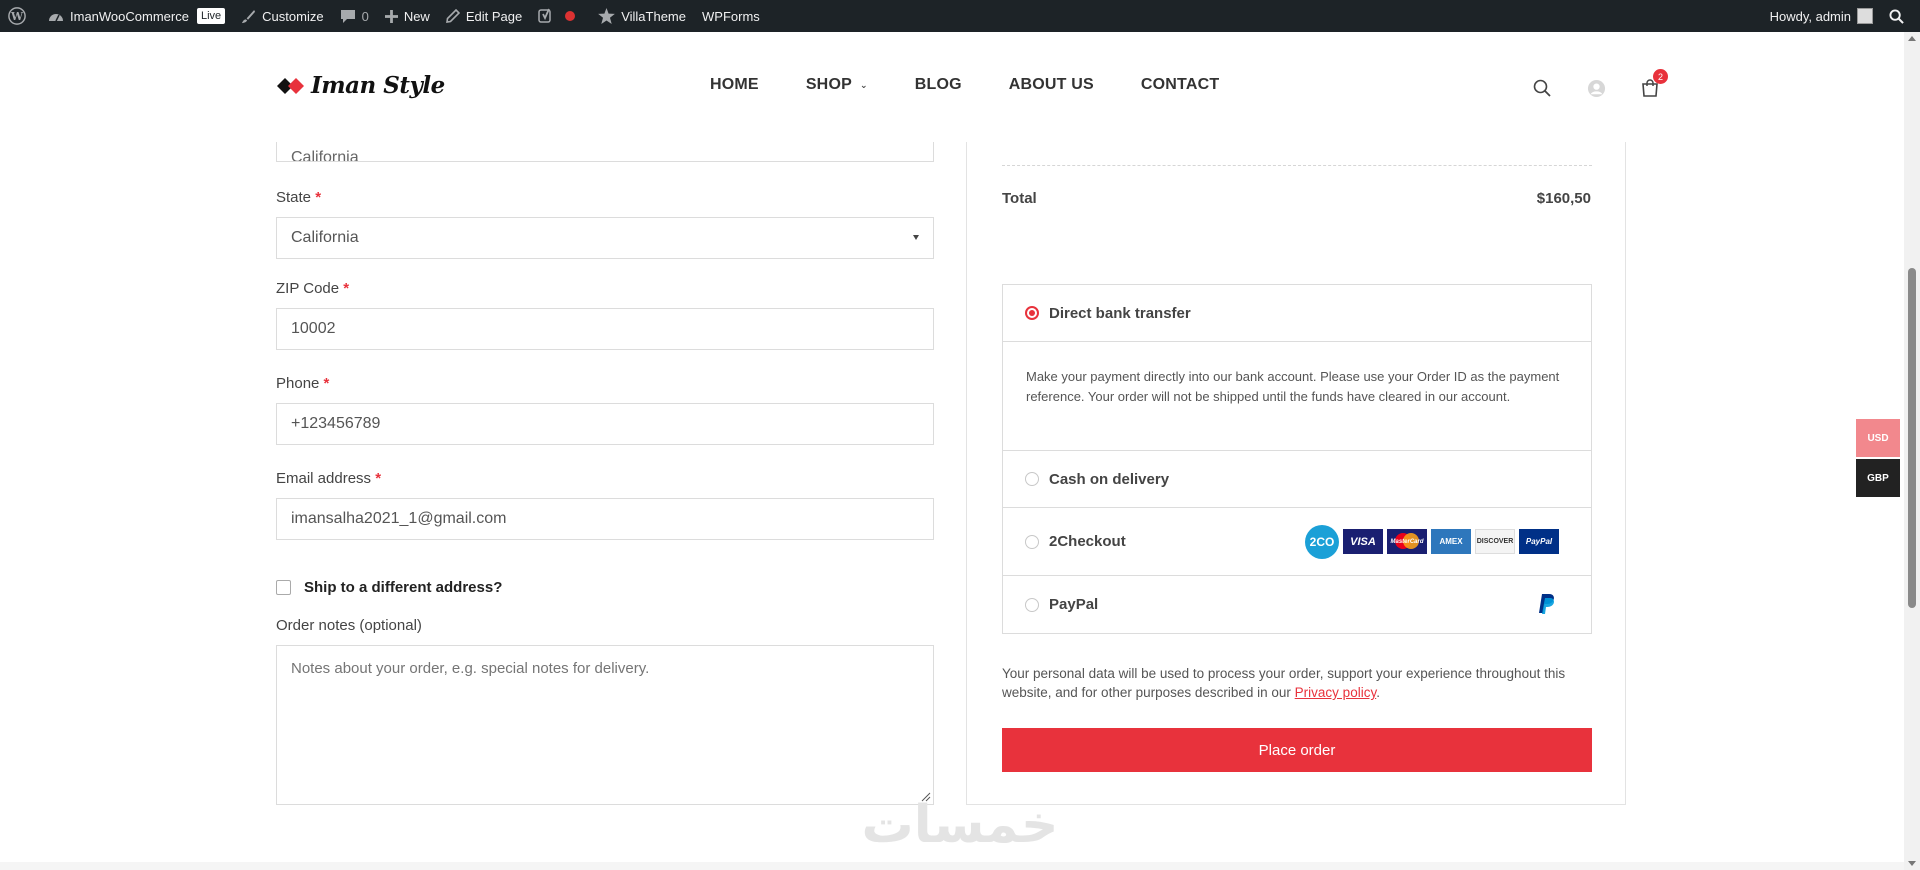  What do you see at coordinates (283, 587) in the screenshot?
I see `ship-different-checkbox` at bounding box center [283, 587].